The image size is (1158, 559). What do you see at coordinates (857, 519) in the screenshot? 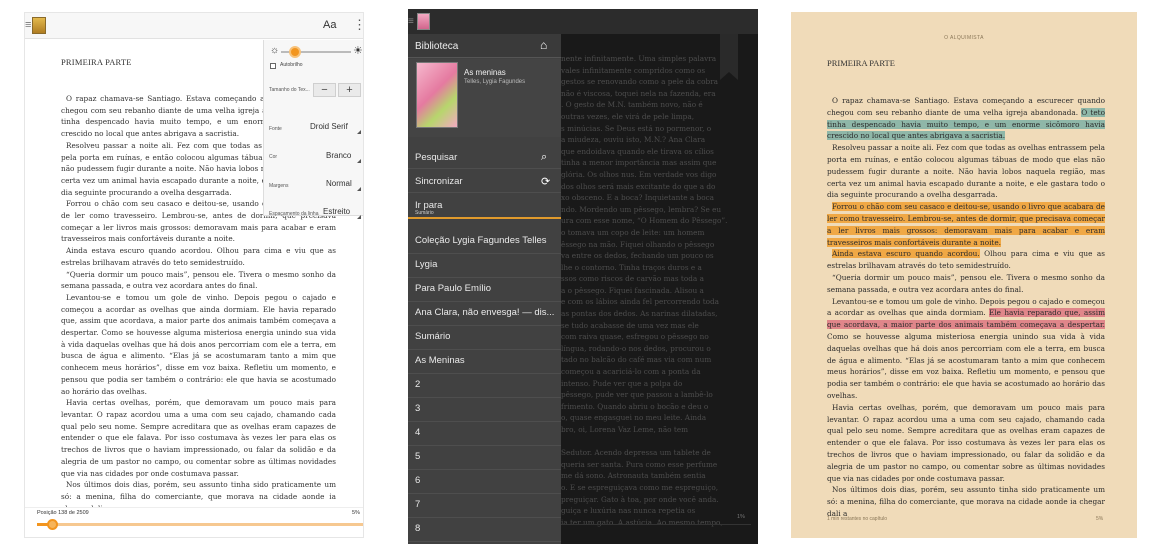
I see `time-remaining-label: 1 min restantes no capítulo` at bounding box center [857, 519].